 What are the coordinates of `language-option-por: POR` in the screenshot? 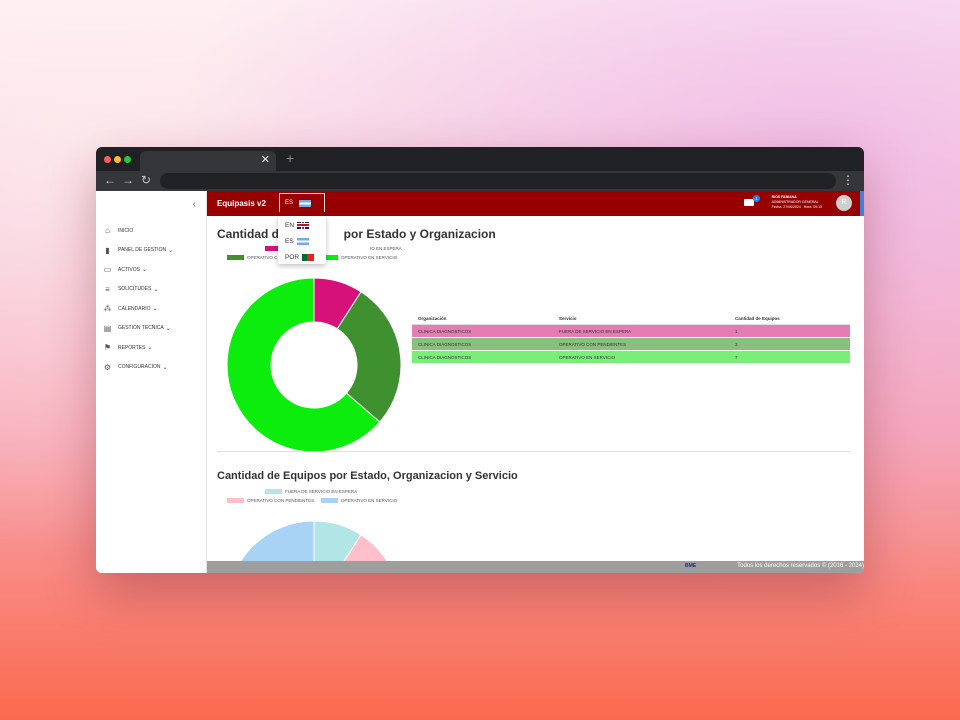 It's located at (302, 257).